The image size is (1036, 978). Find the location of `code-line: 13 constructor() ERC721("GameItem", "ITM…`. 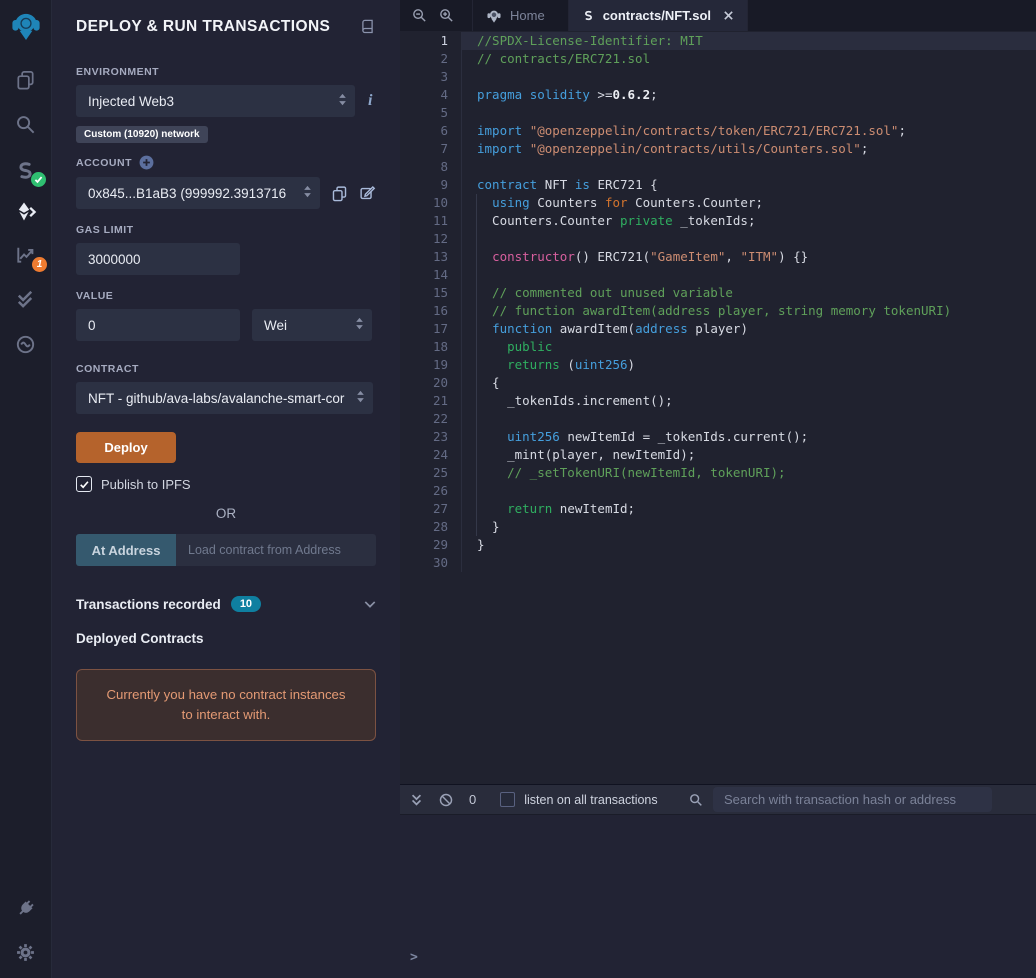

code-line: 13 constructor() ERC721("GameItem", "ITM… is located at coordinates (718, 257).